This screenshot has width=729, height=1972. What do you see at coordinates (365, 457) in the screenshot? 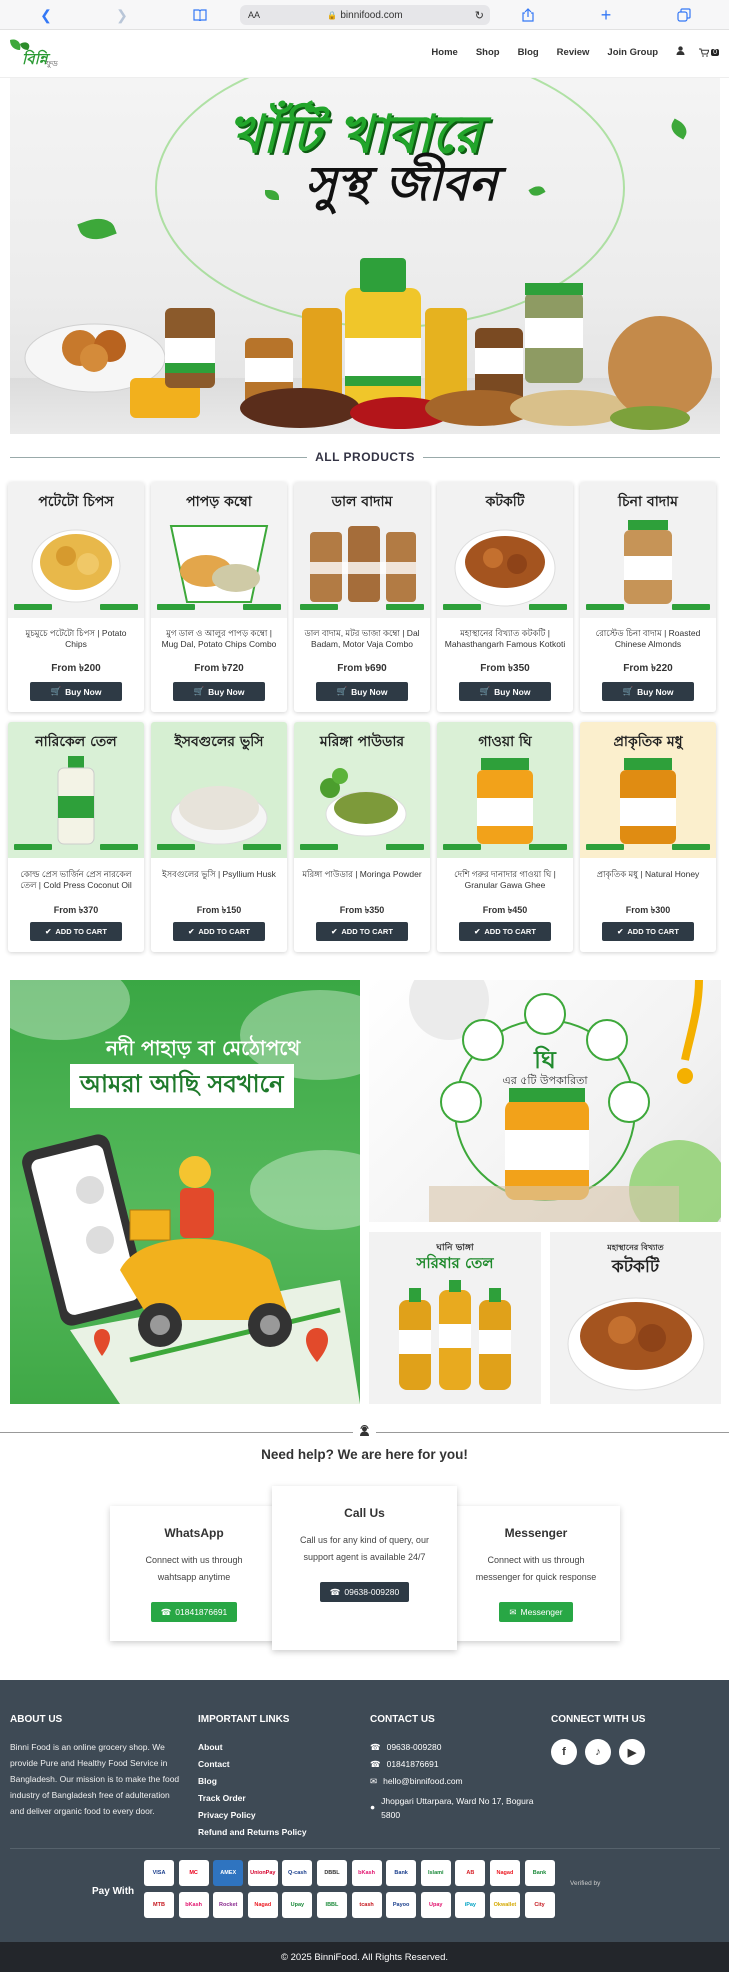
I see `section-title: ALL PRODUCTS` at bounding box center [365, 457].